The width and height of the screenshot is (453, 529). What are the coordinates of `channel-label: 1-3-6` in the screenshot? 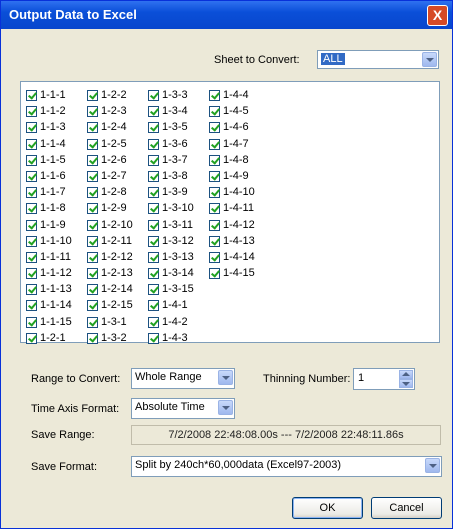 It's located at (175, 143).